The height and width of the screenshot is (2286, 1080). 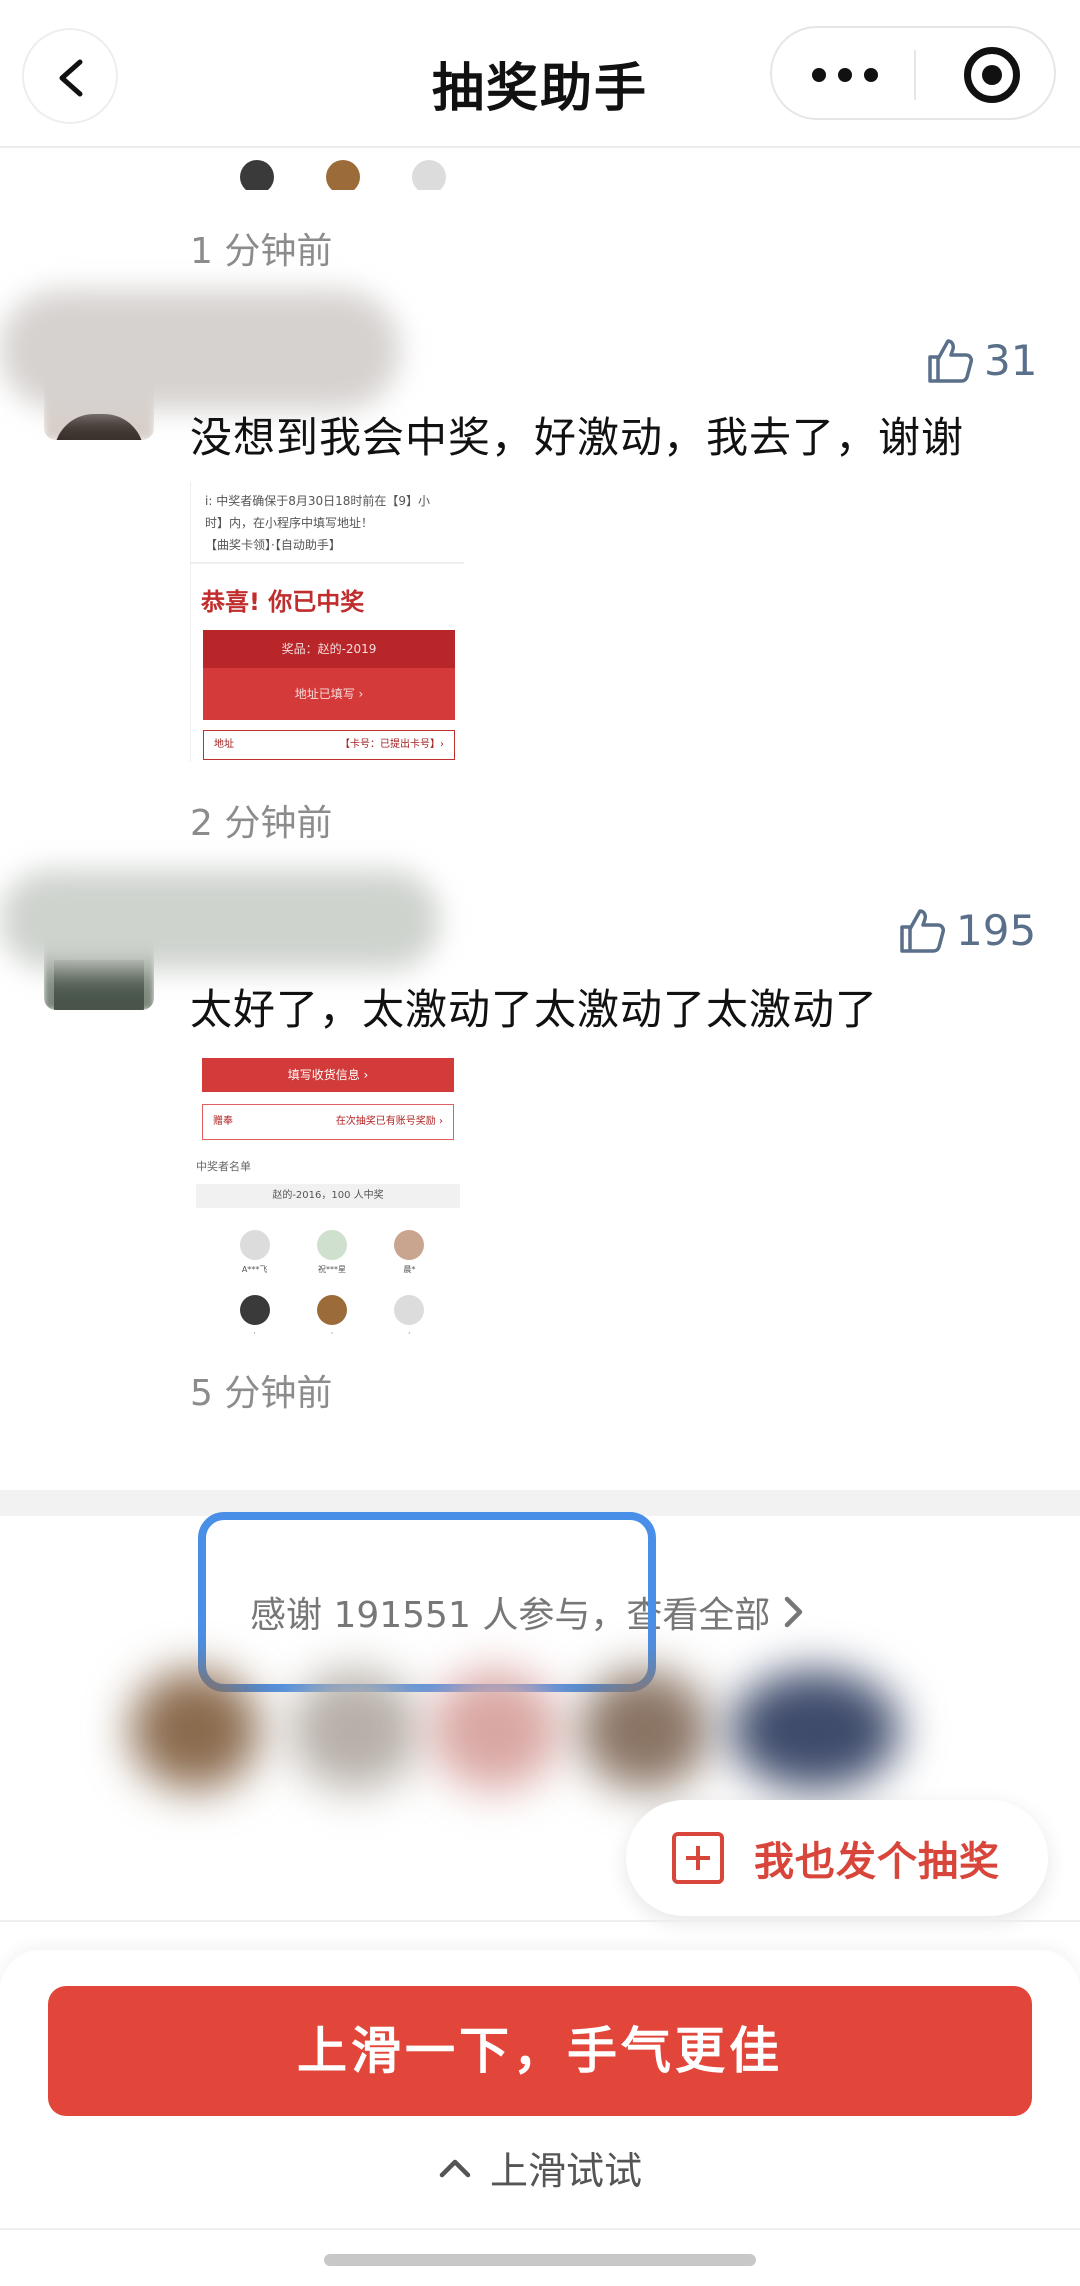 What do you see at coordinates (261, 1393) in the screenshot?
I see `comment-time: 5 分钟前` at bounding box center [261, 1393].